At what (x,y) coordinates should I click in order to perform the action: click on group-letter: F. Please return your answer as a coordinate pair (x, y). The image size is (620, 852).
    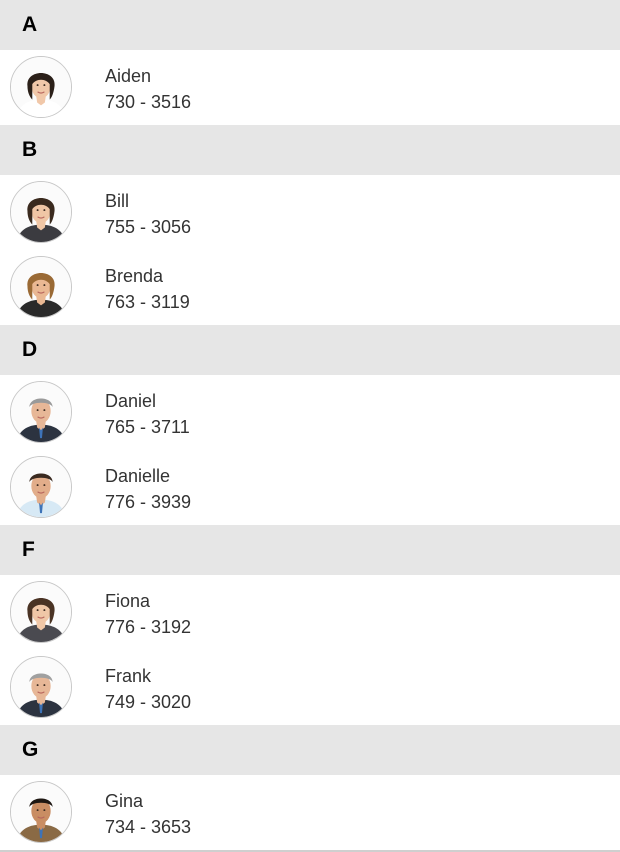
    Looking at the image, I should click on (28, 549).